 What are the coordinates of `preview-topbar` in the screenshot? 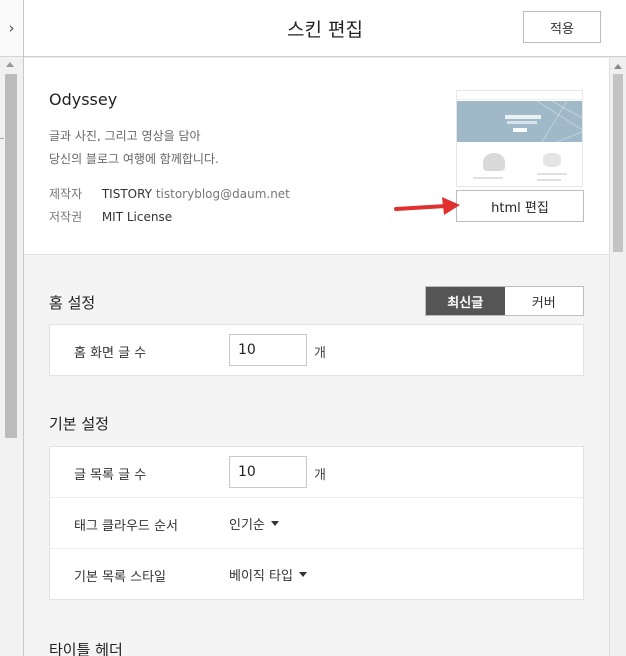 It's located at (519, 95).